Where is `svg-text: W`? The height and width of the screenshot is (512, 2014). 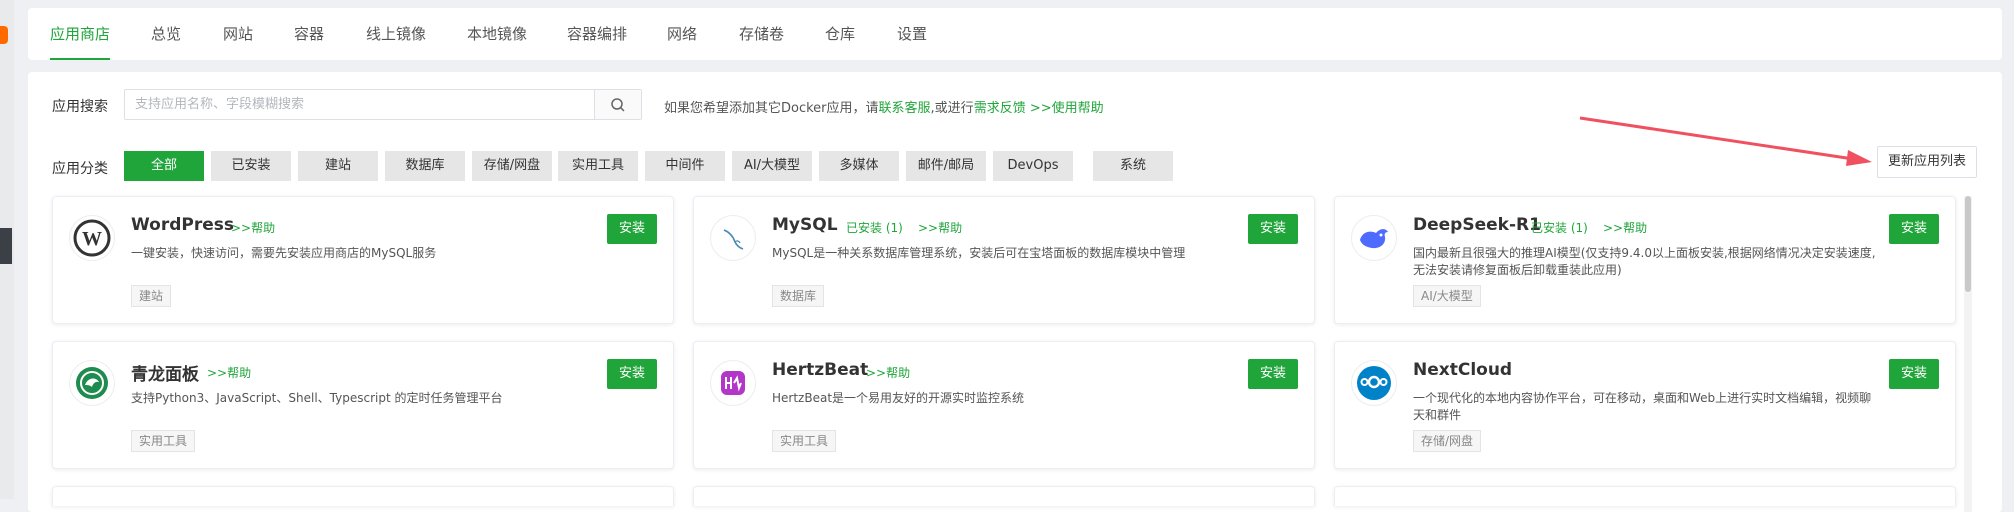
svg-text: W is located at coordinates (92, 239).